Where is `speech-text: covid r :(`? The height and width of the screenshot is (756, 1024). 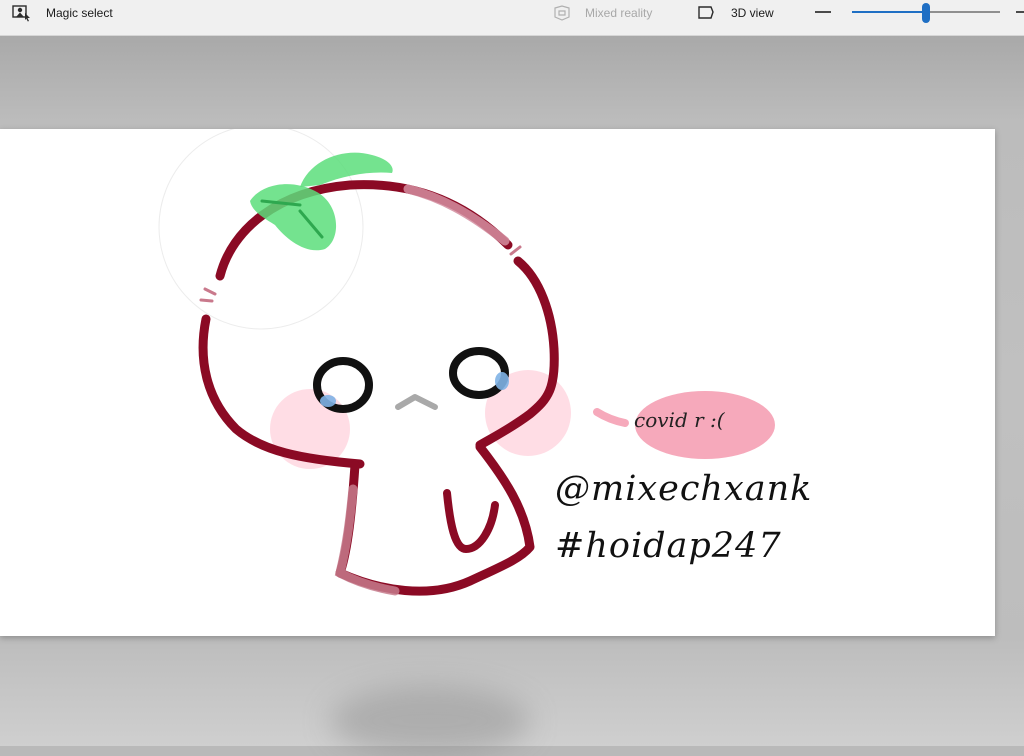
speech-text: covid r :( is located at coordinates (679, 420).